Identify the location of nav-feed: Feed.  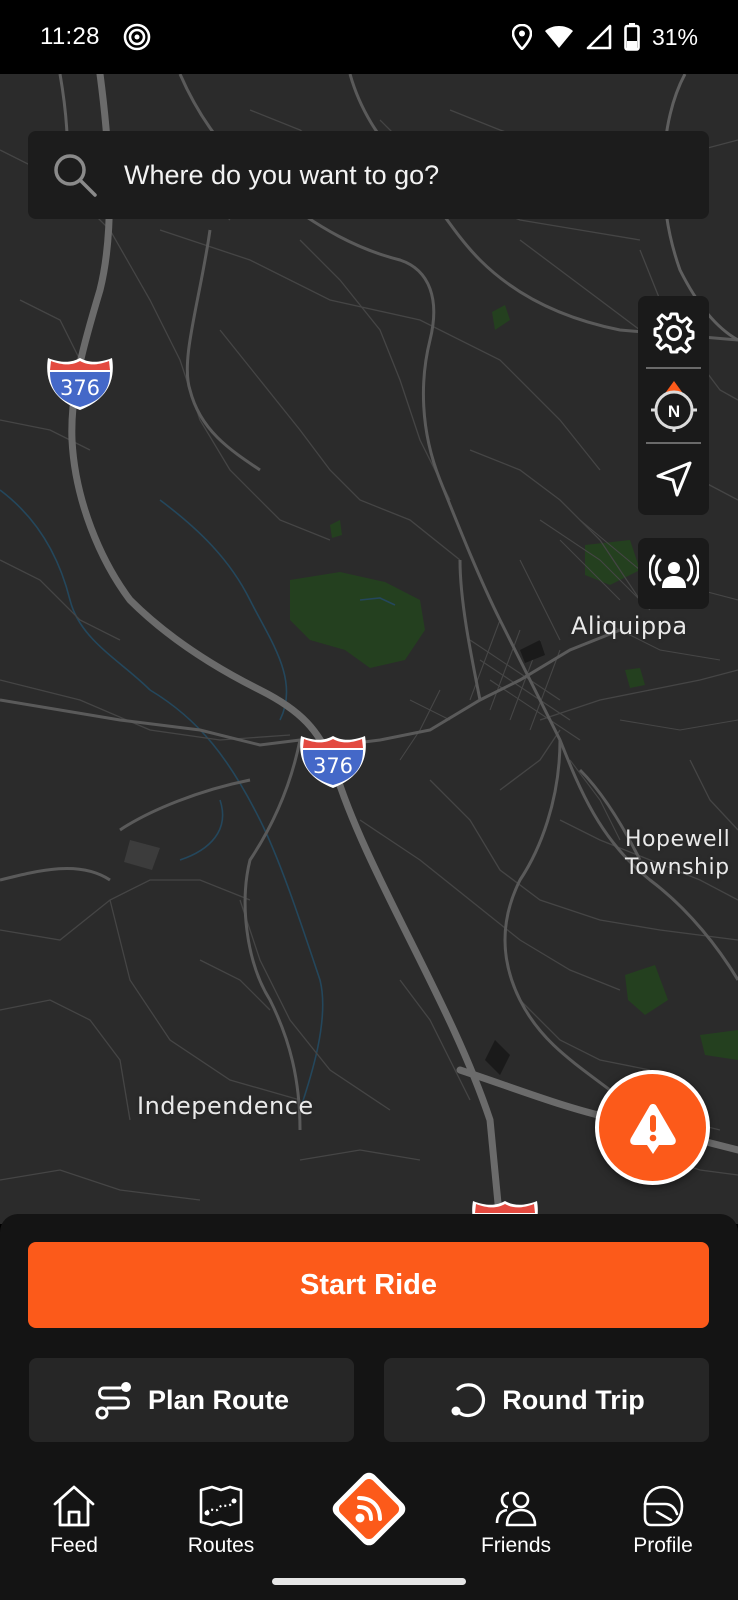
(74, 1521).